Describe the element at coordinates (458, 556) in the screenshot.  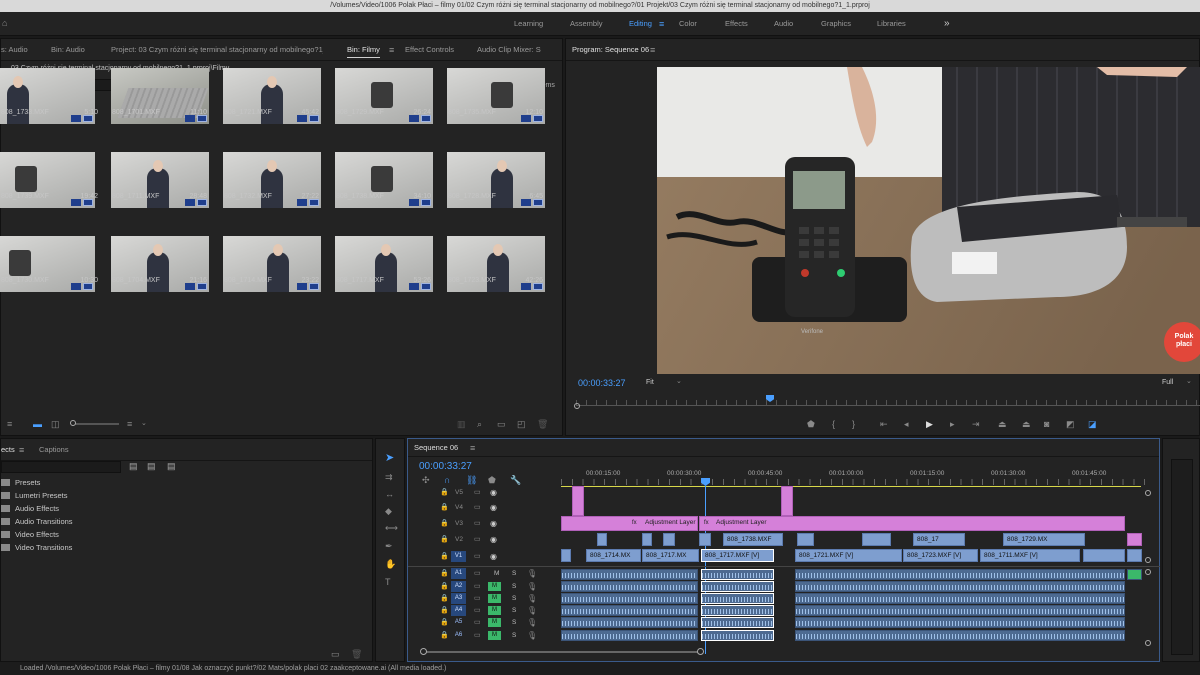
I see `track-label-v1: V1` at that location.